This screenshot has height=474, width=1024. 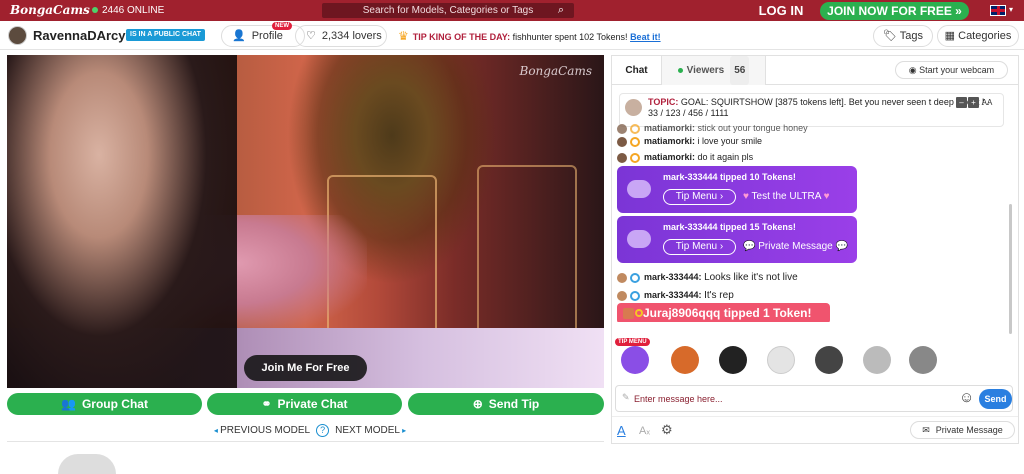 I want to click on viewers-count: 56, so click(x=740, y=70).